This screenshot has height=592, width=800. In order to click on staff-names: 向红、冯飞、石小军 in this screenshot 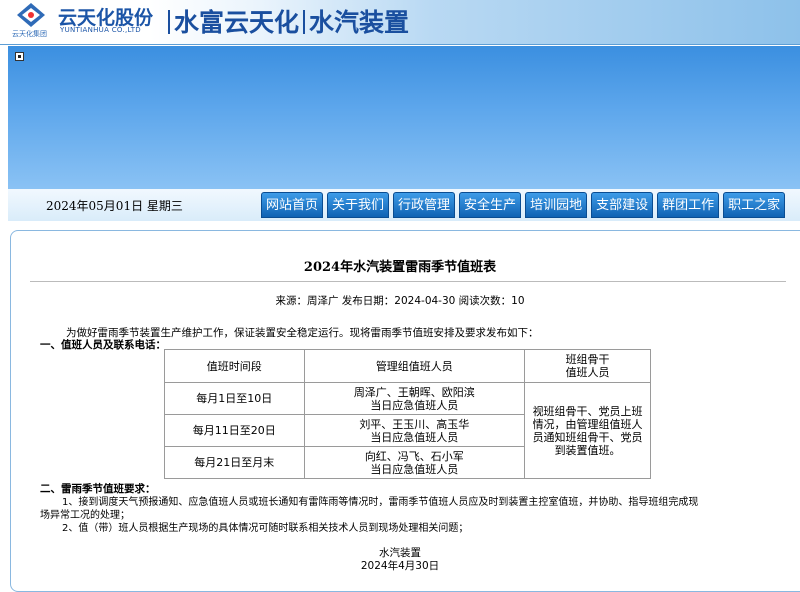, I will do `click(414, 456)`.